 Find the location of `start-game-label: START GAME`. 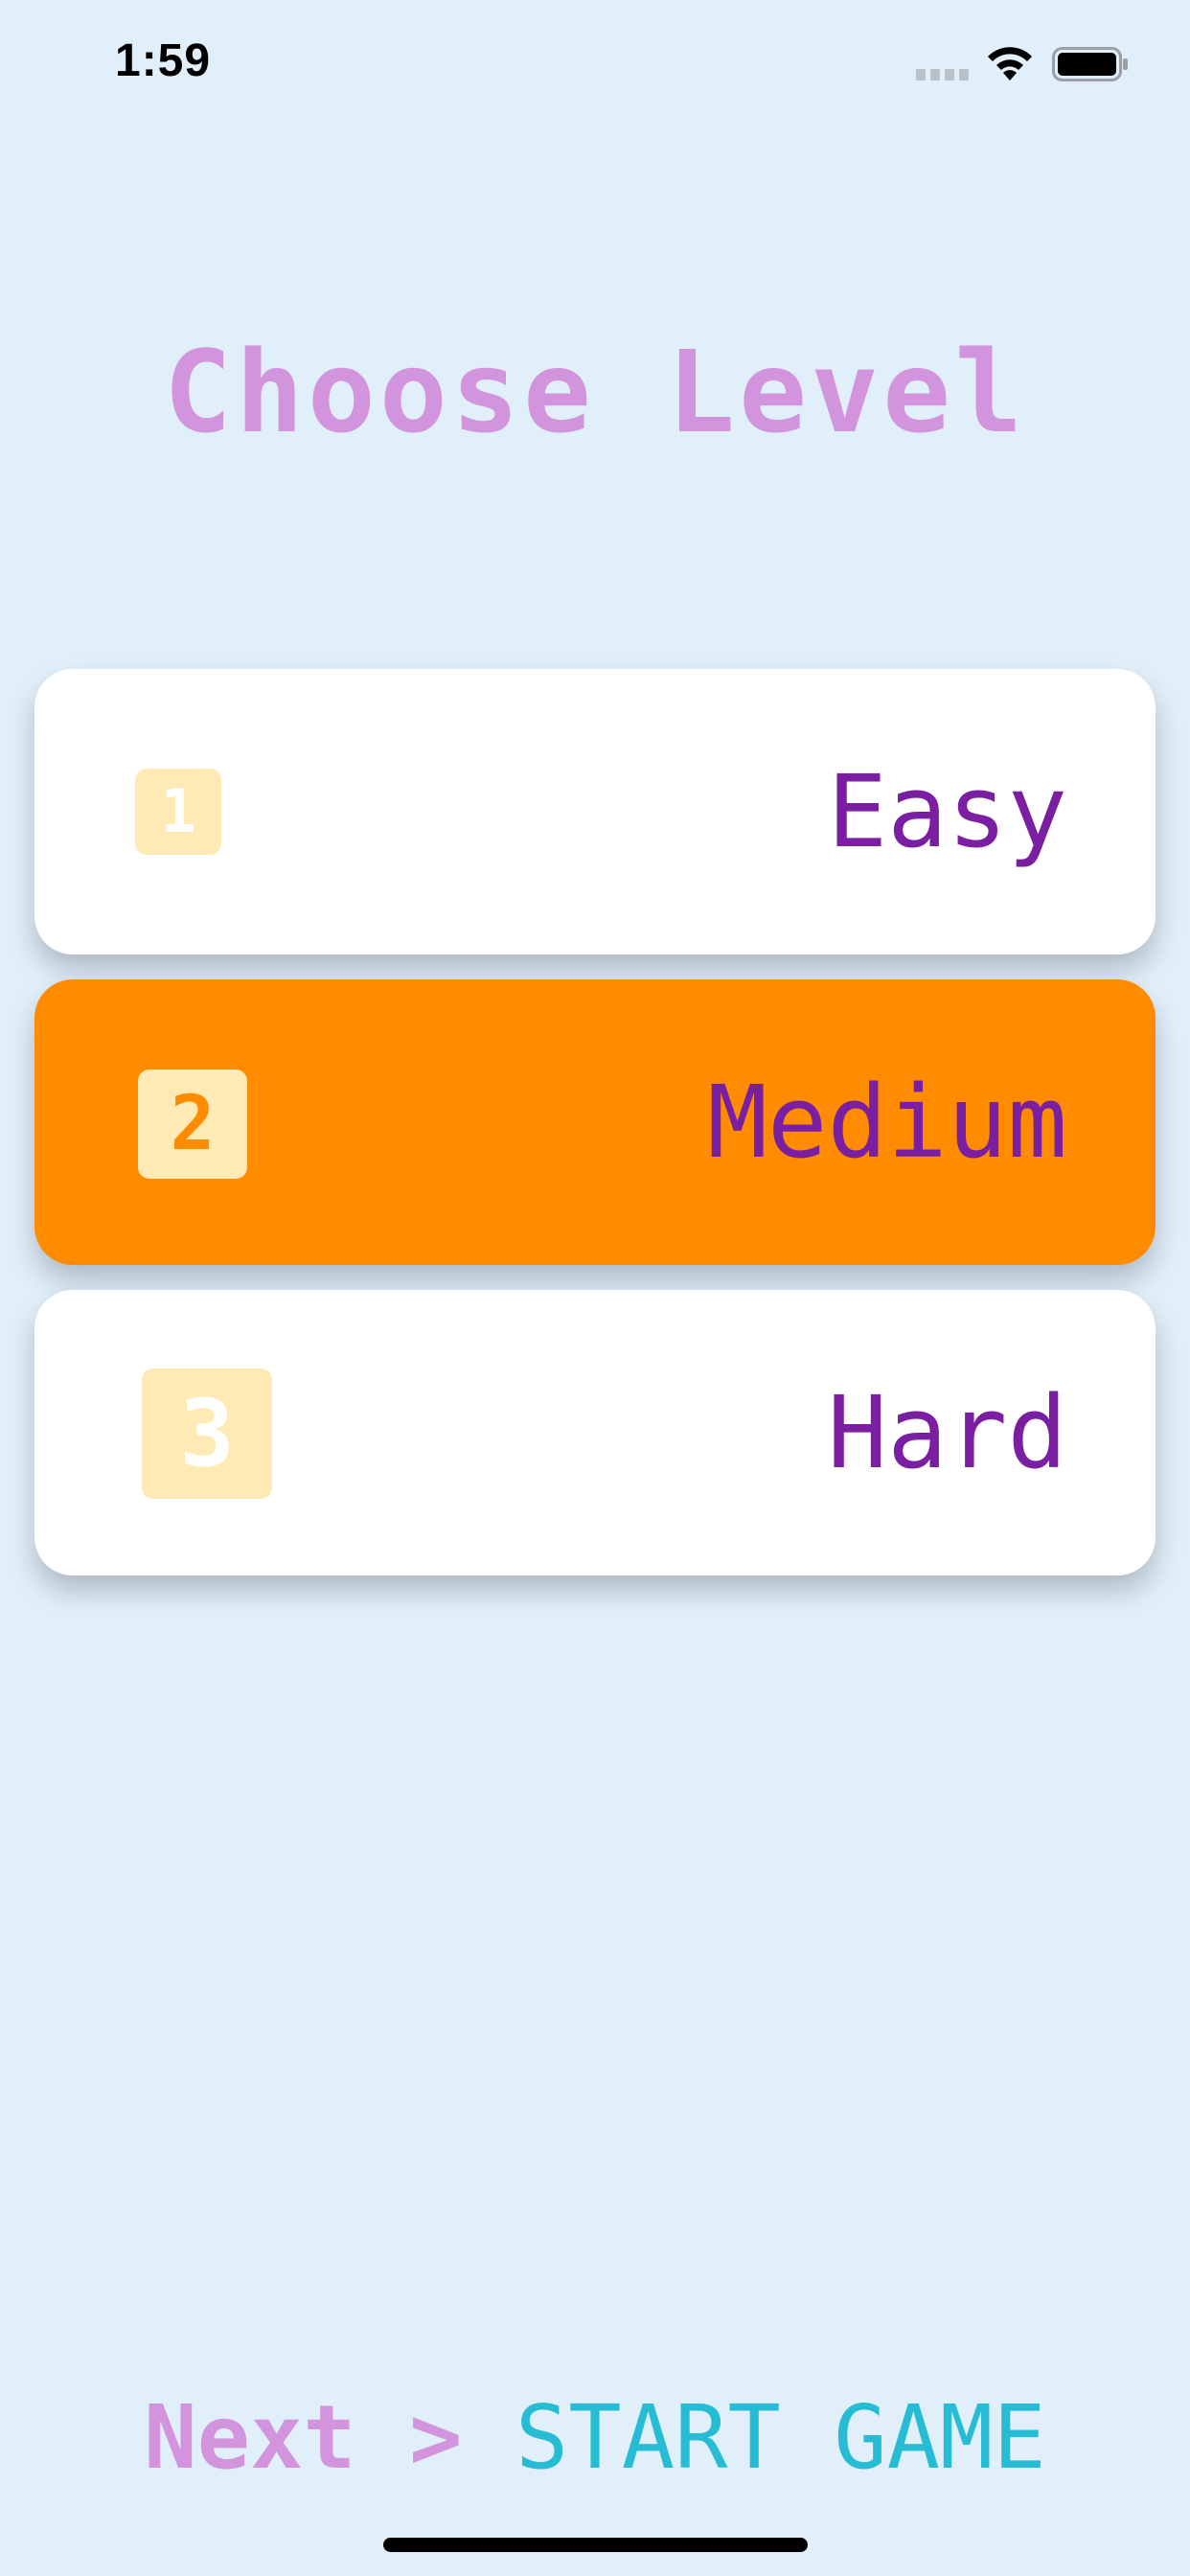

start-game-label: START GAME is located at coordinates (780, 2437).